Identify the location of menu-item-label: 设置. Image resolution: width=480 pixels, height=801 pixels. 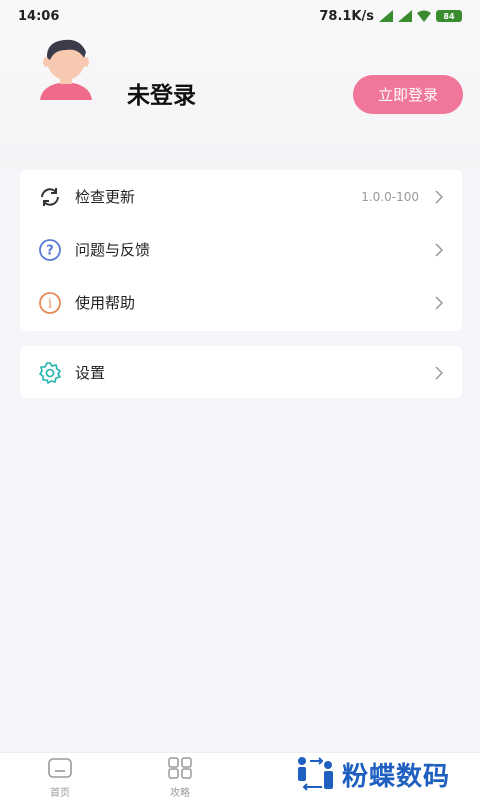
(90, 373).